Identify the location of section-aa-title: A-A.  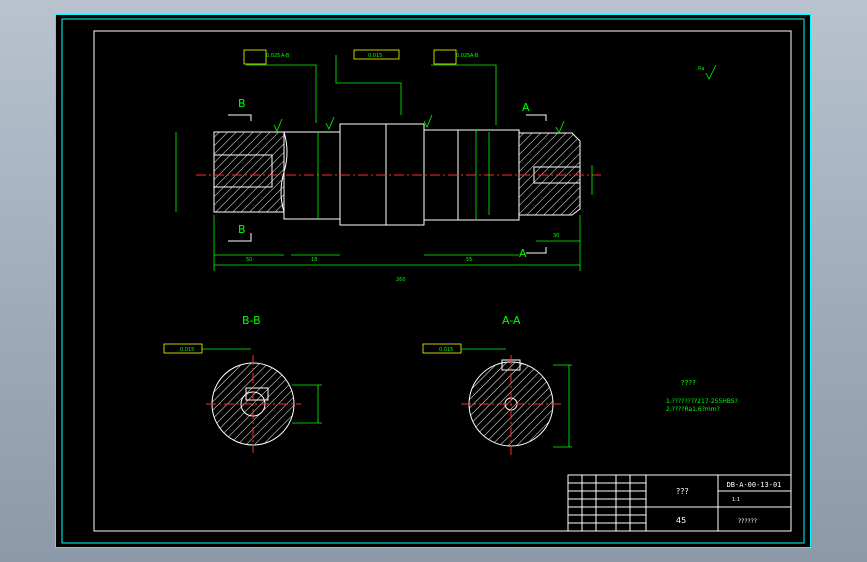
(511, 320).